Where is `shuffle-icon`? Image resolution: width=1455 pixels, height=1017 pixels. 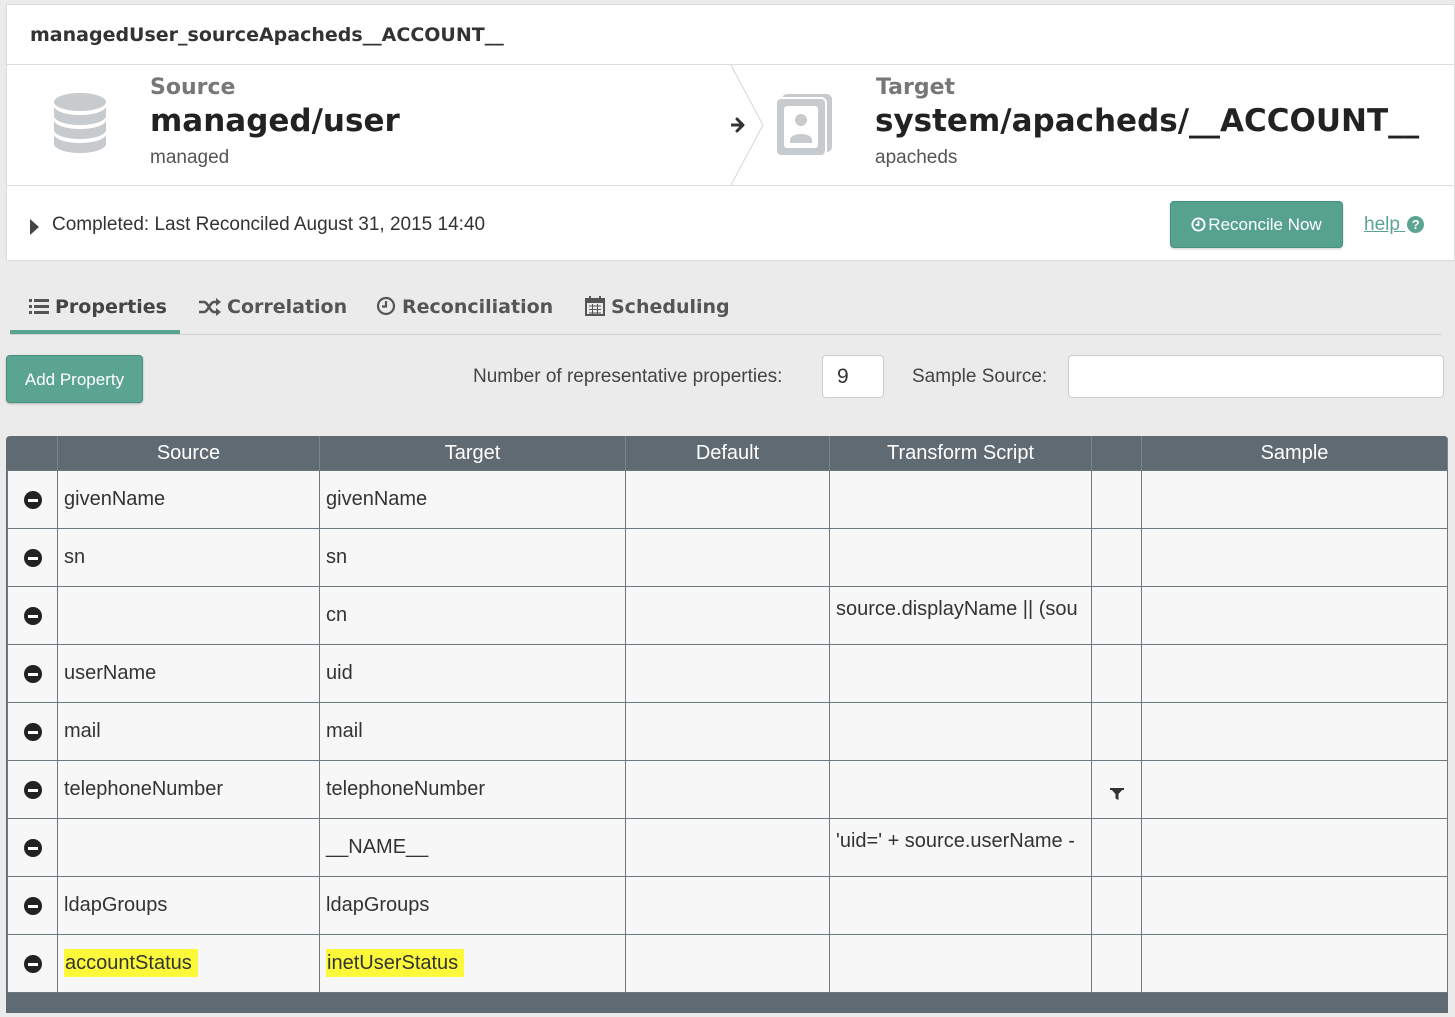 shuffle-icon is located at coordinates (210, 307).